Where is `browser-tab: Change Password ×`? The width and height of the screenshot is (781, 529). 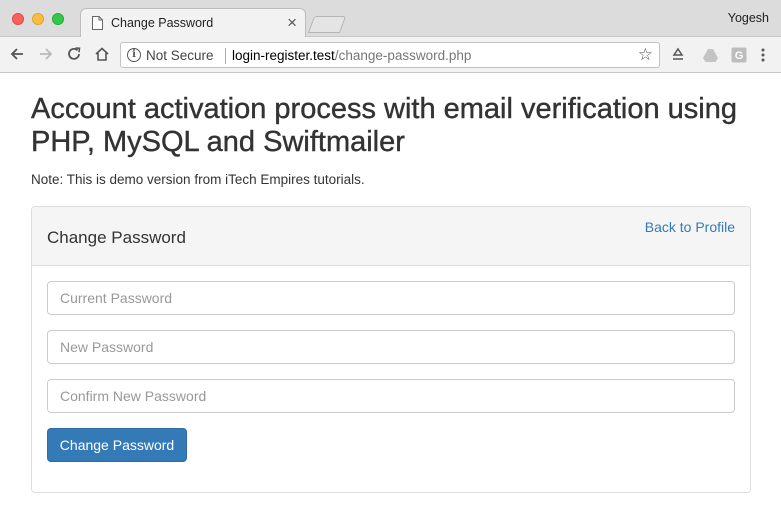 browser-tab: Change Password × is located at coordinates (193, 23).